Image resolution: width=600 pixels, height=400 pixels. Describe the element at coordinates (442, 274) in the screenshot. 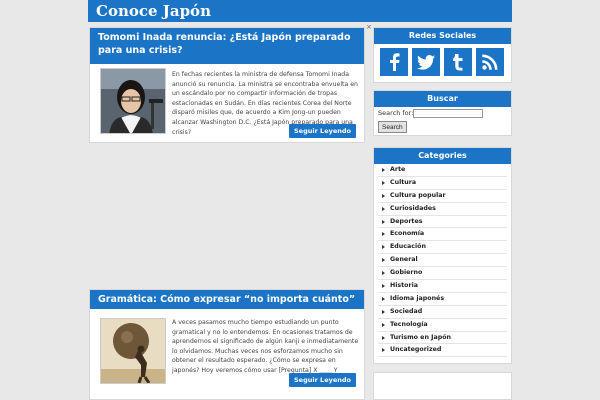

I see `category-item: Gobierno` at that location.